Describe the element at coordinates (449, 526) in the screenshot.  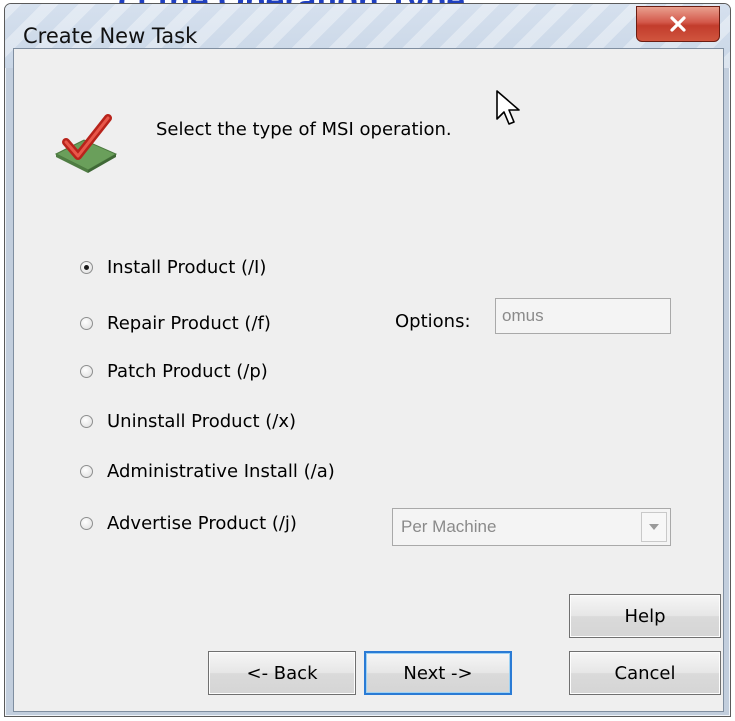
I see `select-value: Per Machine` at that location.